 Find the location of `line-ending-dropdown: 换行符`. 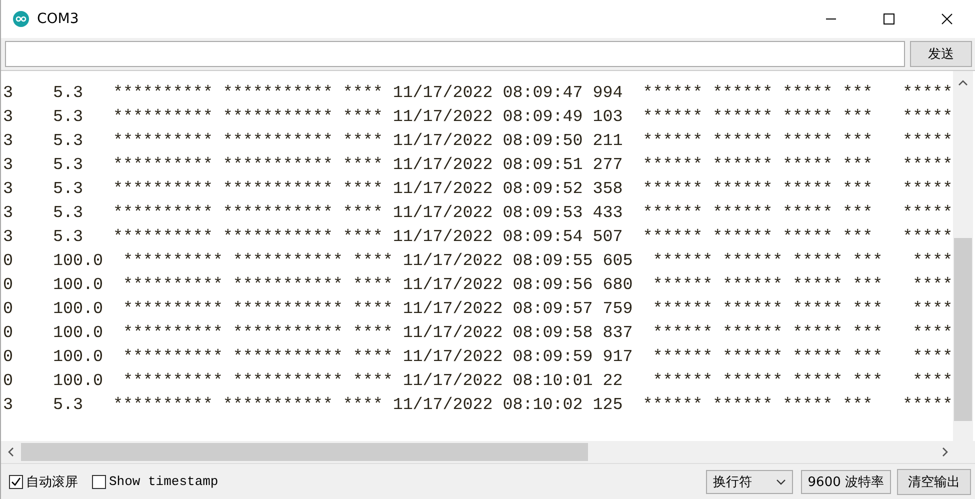

line-ending-dropdown: 换行符 is located at coordinates (749, 482).